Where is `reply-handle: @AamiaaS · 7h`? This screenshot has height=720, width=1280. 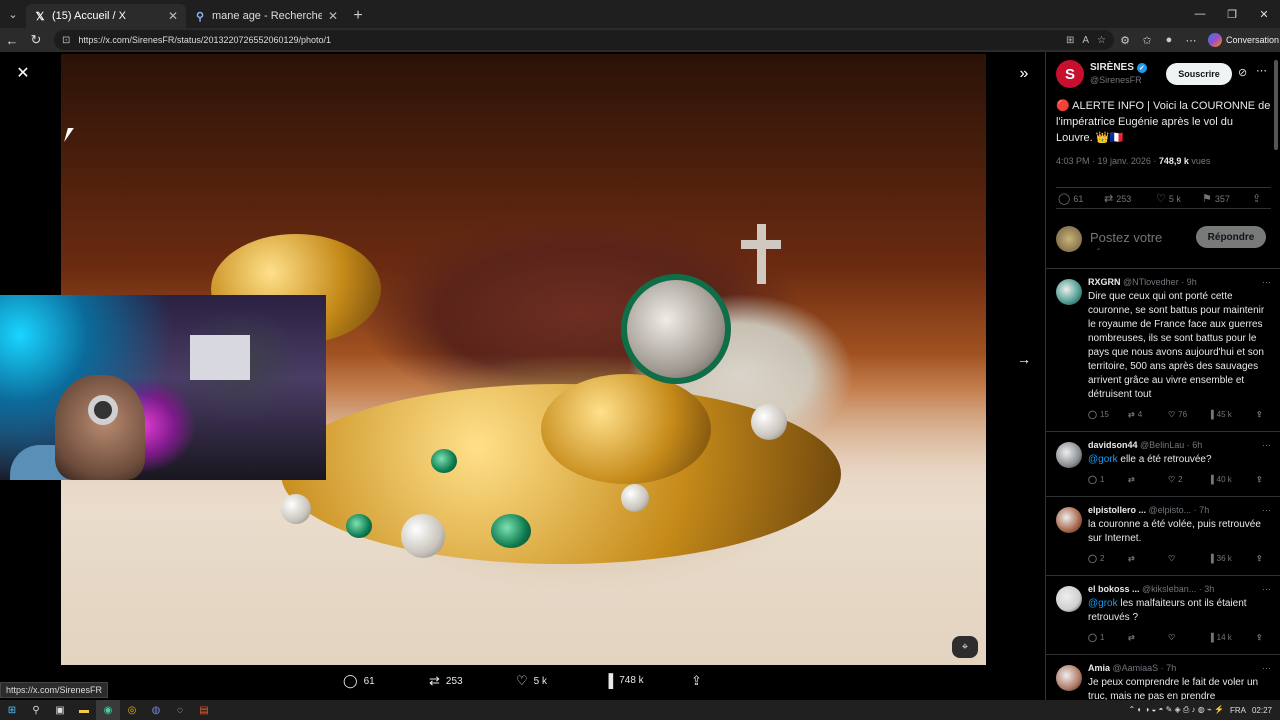
reply-handle: @AamiaaS · 7h is located at coordinates (1145, 668).